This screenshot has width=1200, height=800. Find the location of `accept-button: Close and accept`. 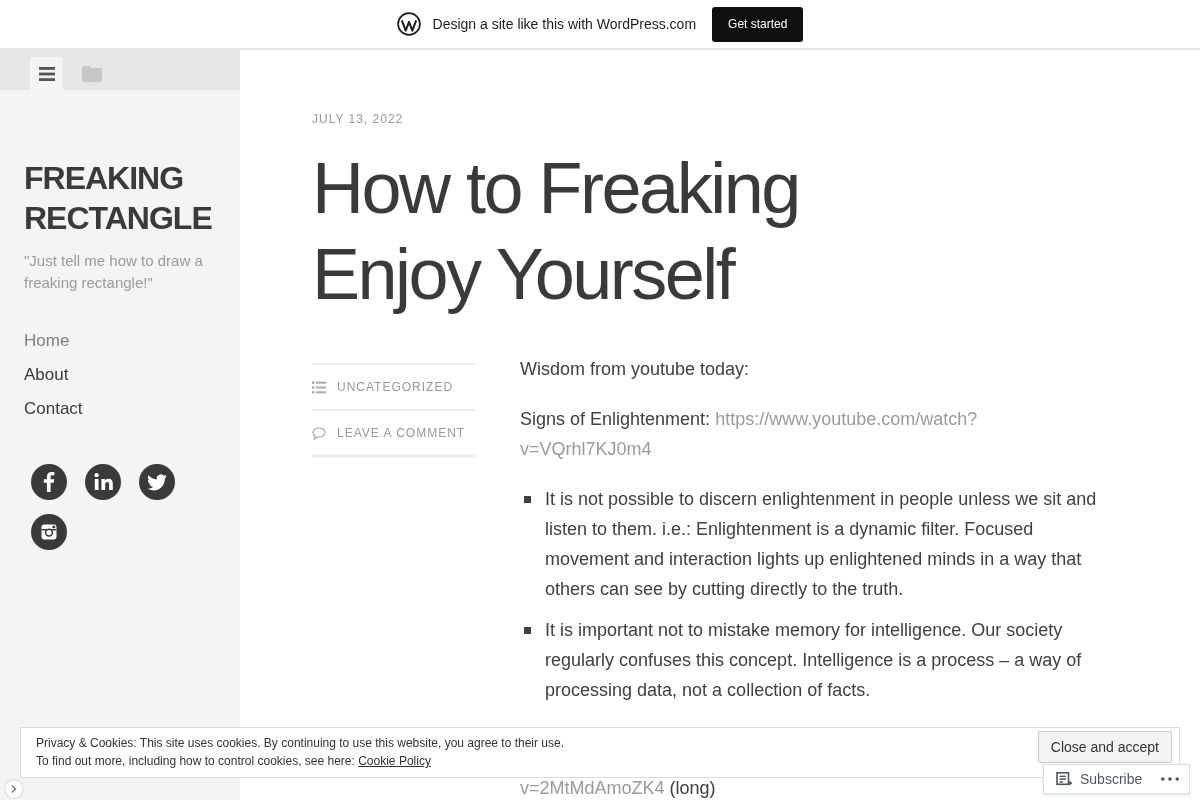

accept-button: Close and accept is located at coordinates (1104, 747).